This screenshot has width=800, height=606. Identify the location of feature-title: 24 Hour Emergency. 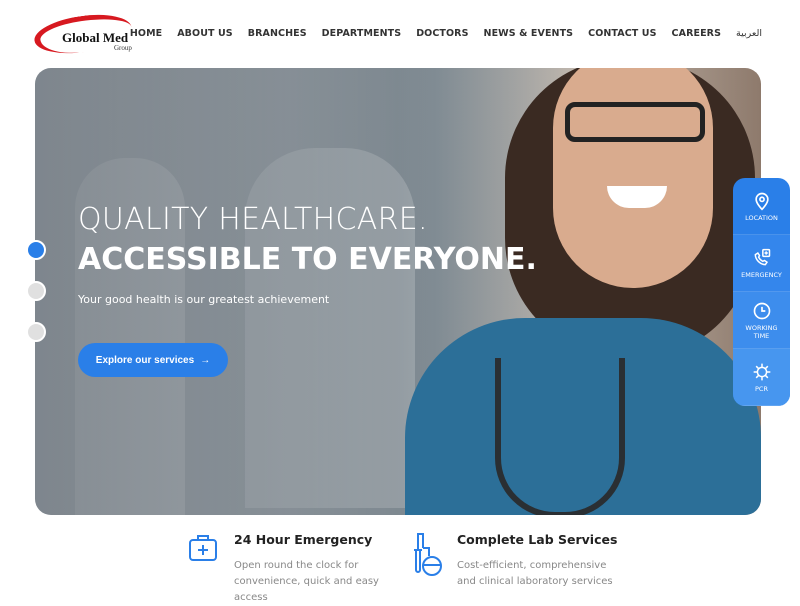
(303, 539).